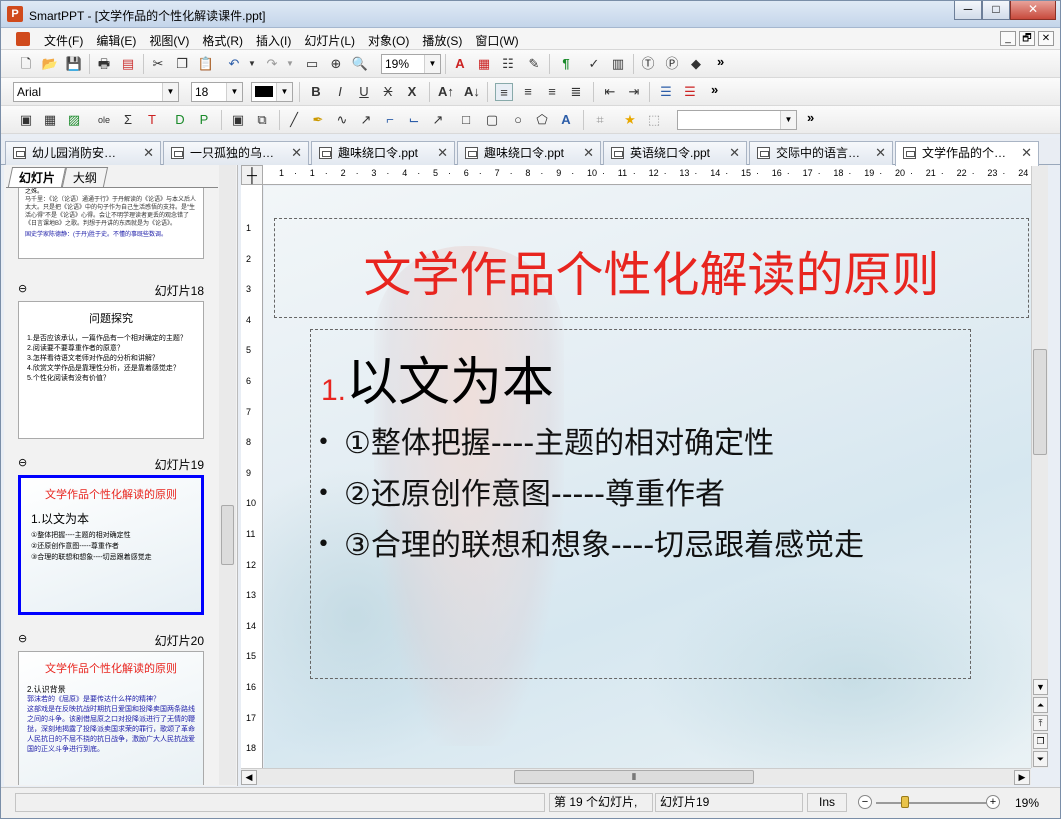 Image resolution: width=1061 pixels, height=819 pixels. Describe the element at coordinates (594, 64) in the screenshot. I see `spell-check-icon: ✓` at that location.